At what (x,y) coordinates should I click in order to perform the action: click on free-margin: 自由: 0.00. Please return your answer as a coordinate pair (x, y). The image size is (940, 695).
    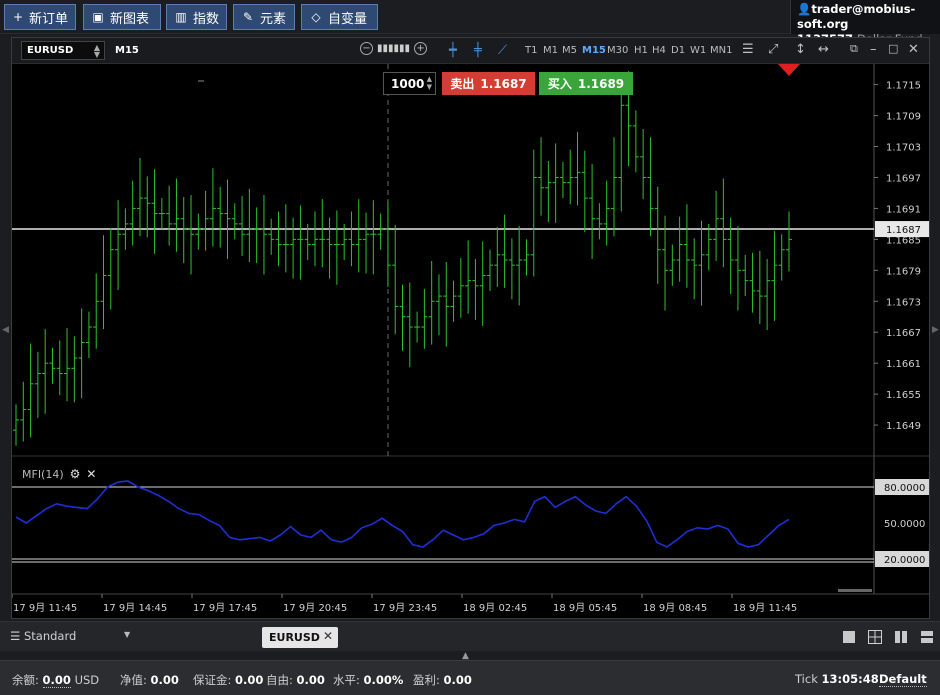
    Looking at the image, I should click on (295, 680).